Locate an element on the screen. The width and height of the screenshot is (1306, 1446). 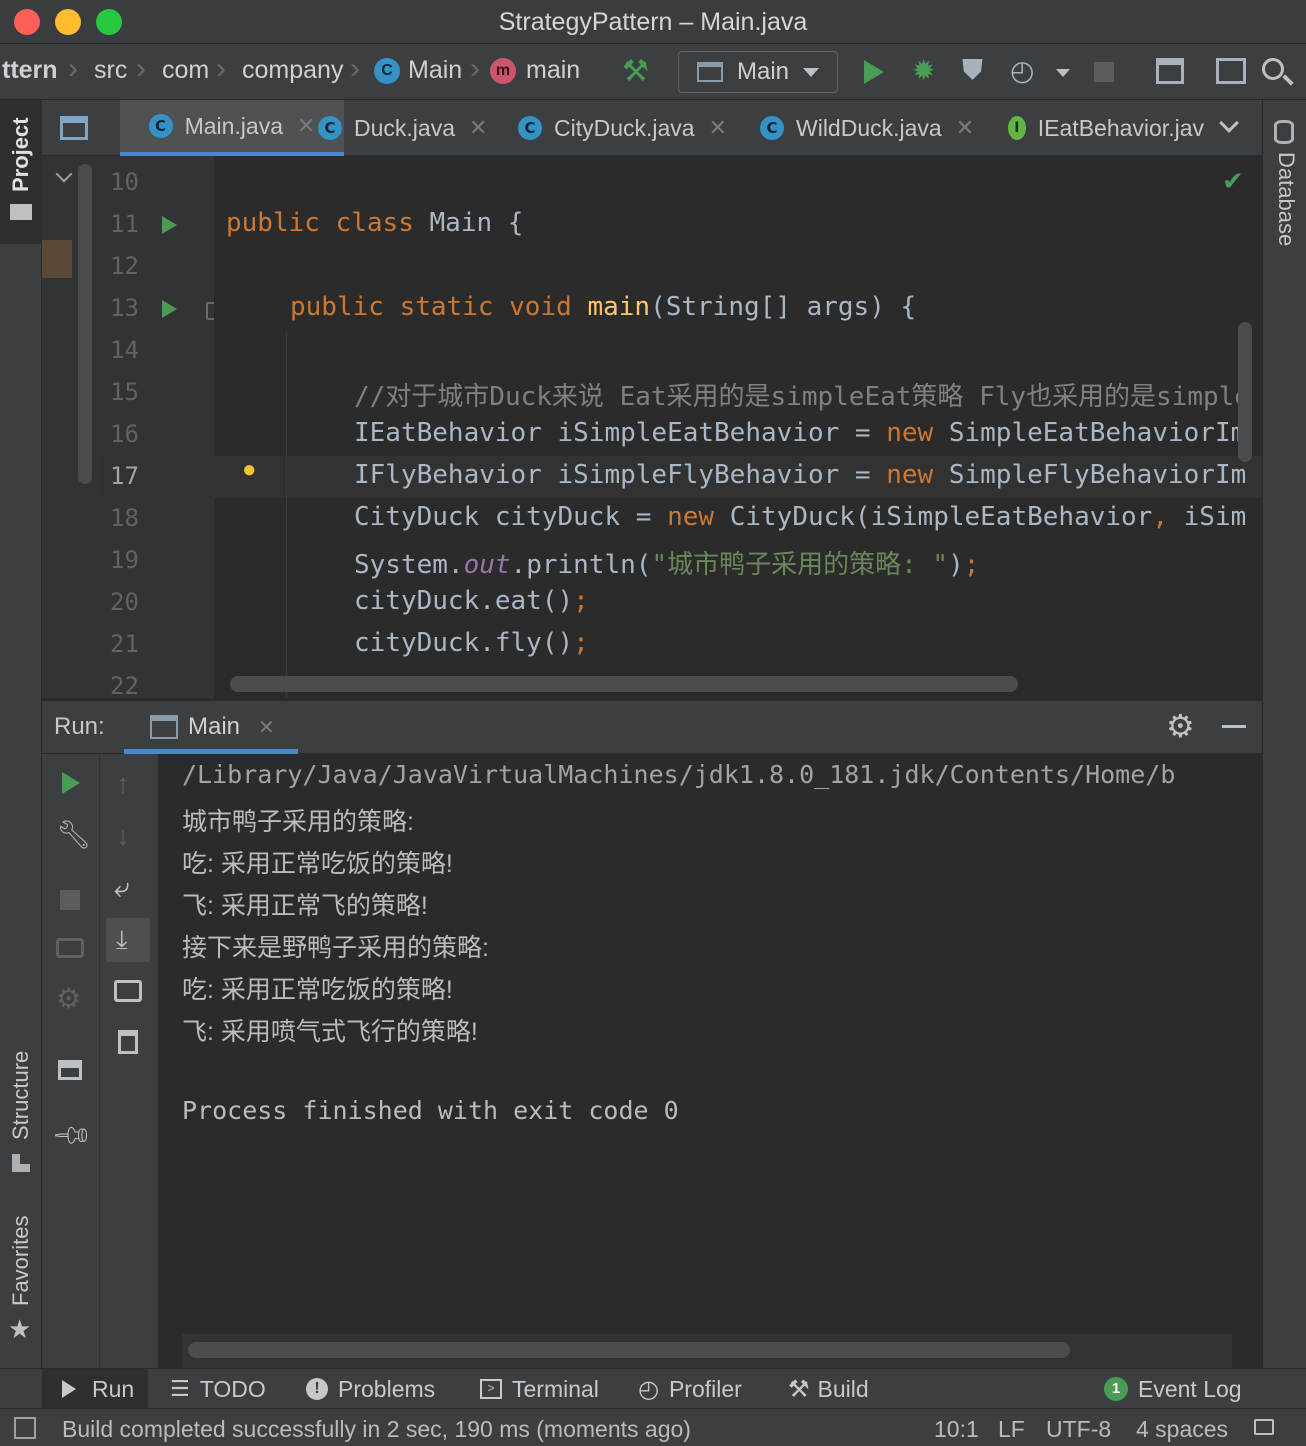
favorites-tool-tab: Favorites ★ is located at coordinates (21, 1280).